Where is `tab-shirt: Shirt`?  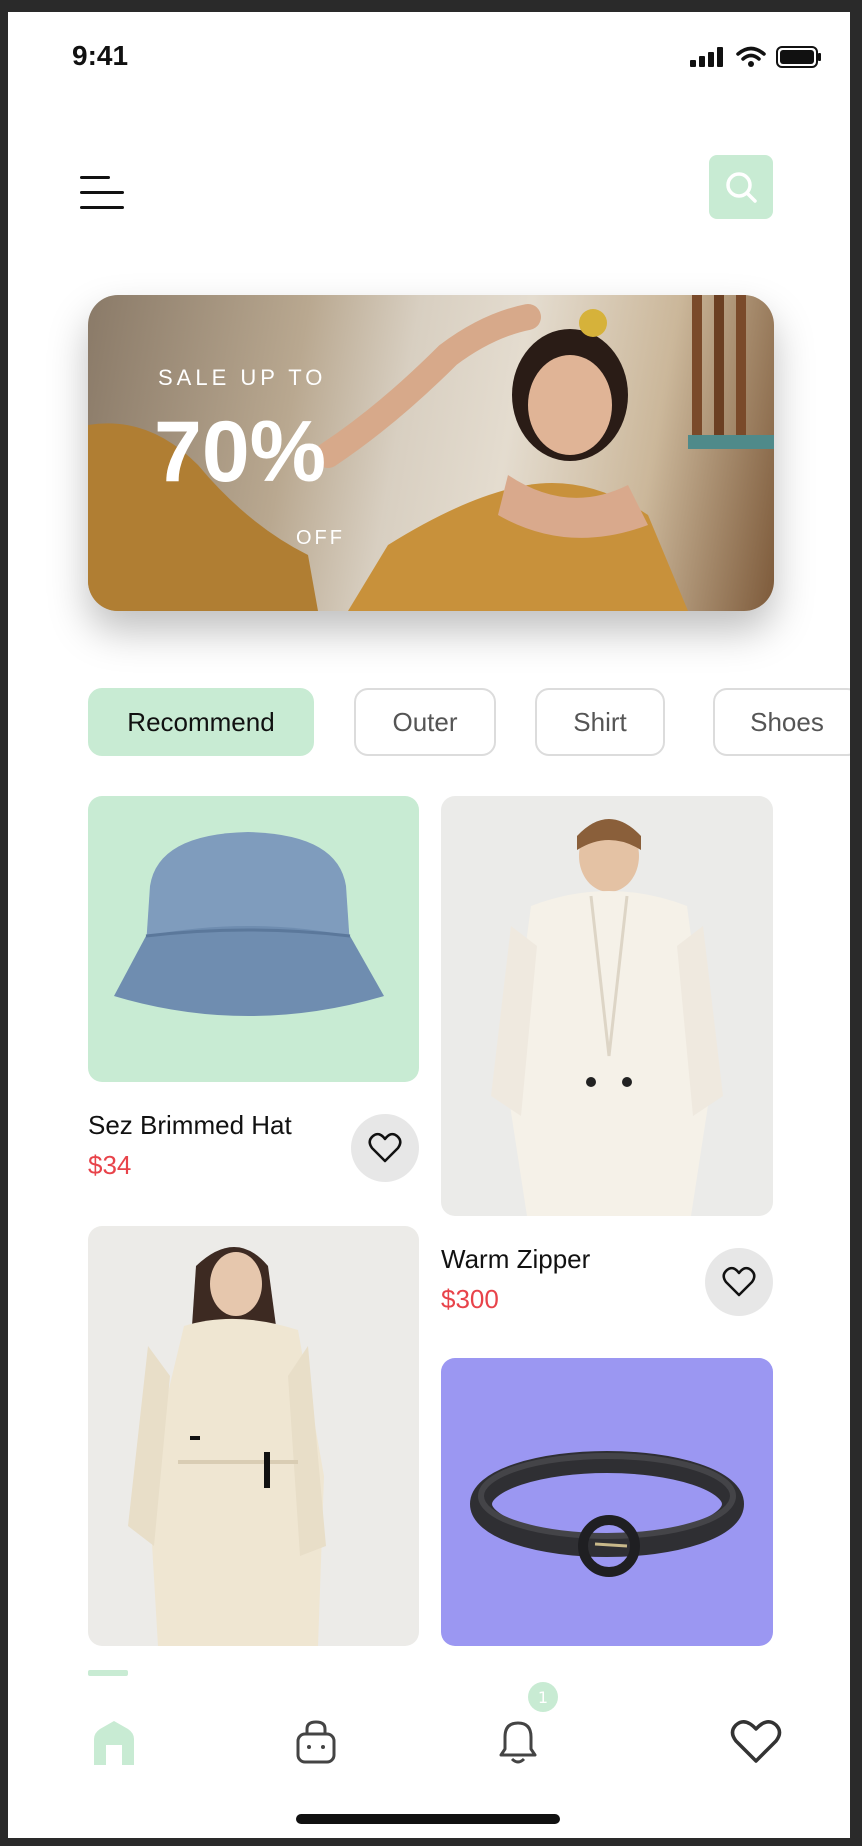
tab-shirt: Shirt is located at coordinates (600, 722).